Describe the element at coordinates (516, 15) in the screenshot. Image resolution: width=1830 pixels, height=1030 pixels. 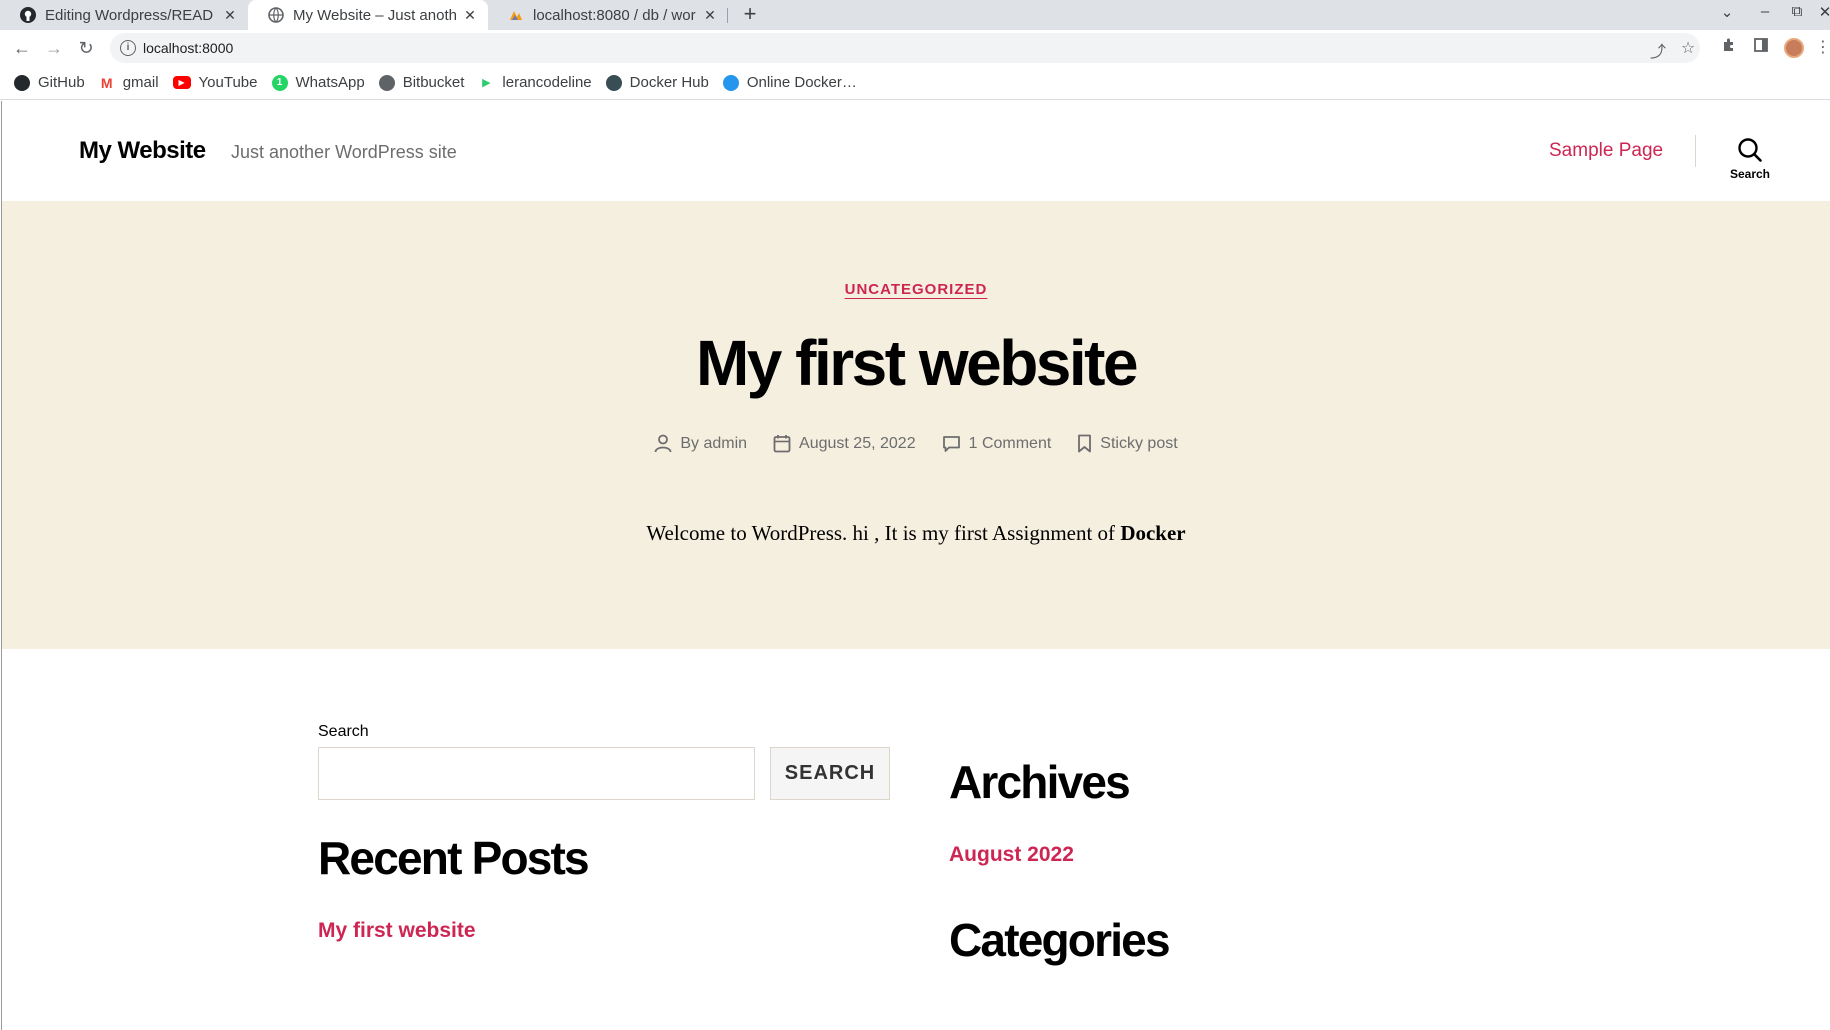
I see `phpmyadmin-icon` at that location.